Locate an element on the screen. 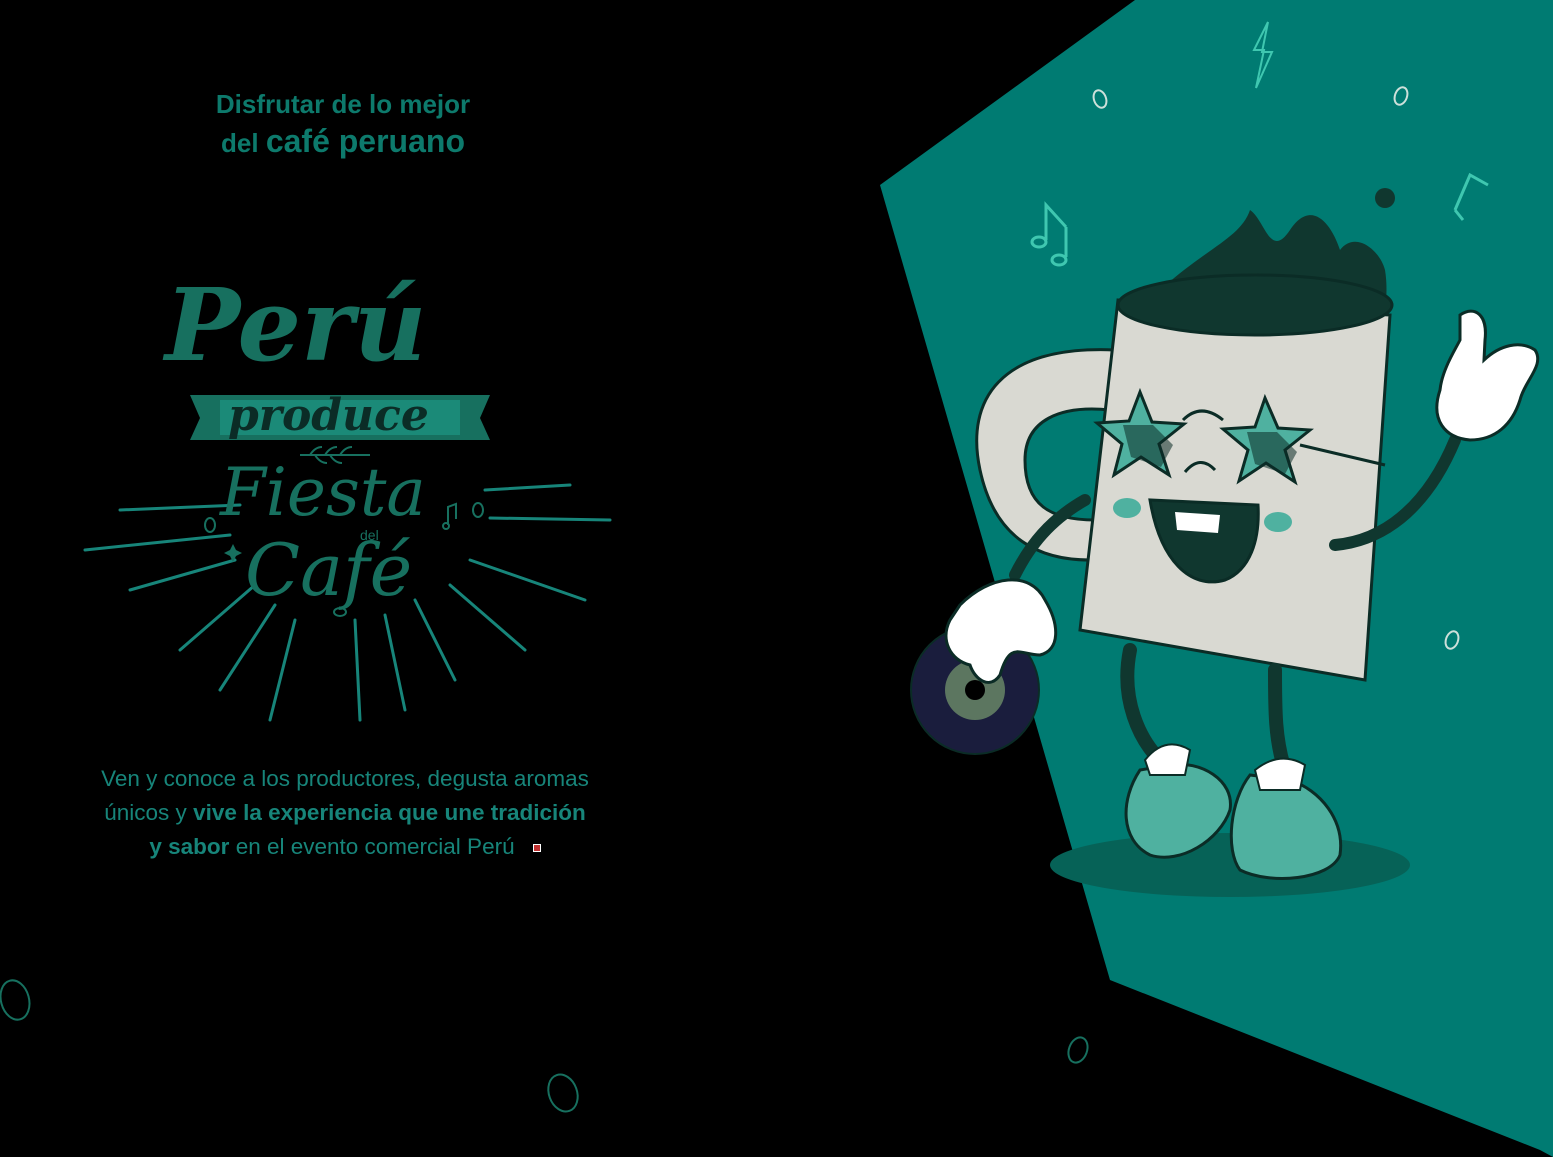  coffee-drop is located at coordinates (1385, 198).